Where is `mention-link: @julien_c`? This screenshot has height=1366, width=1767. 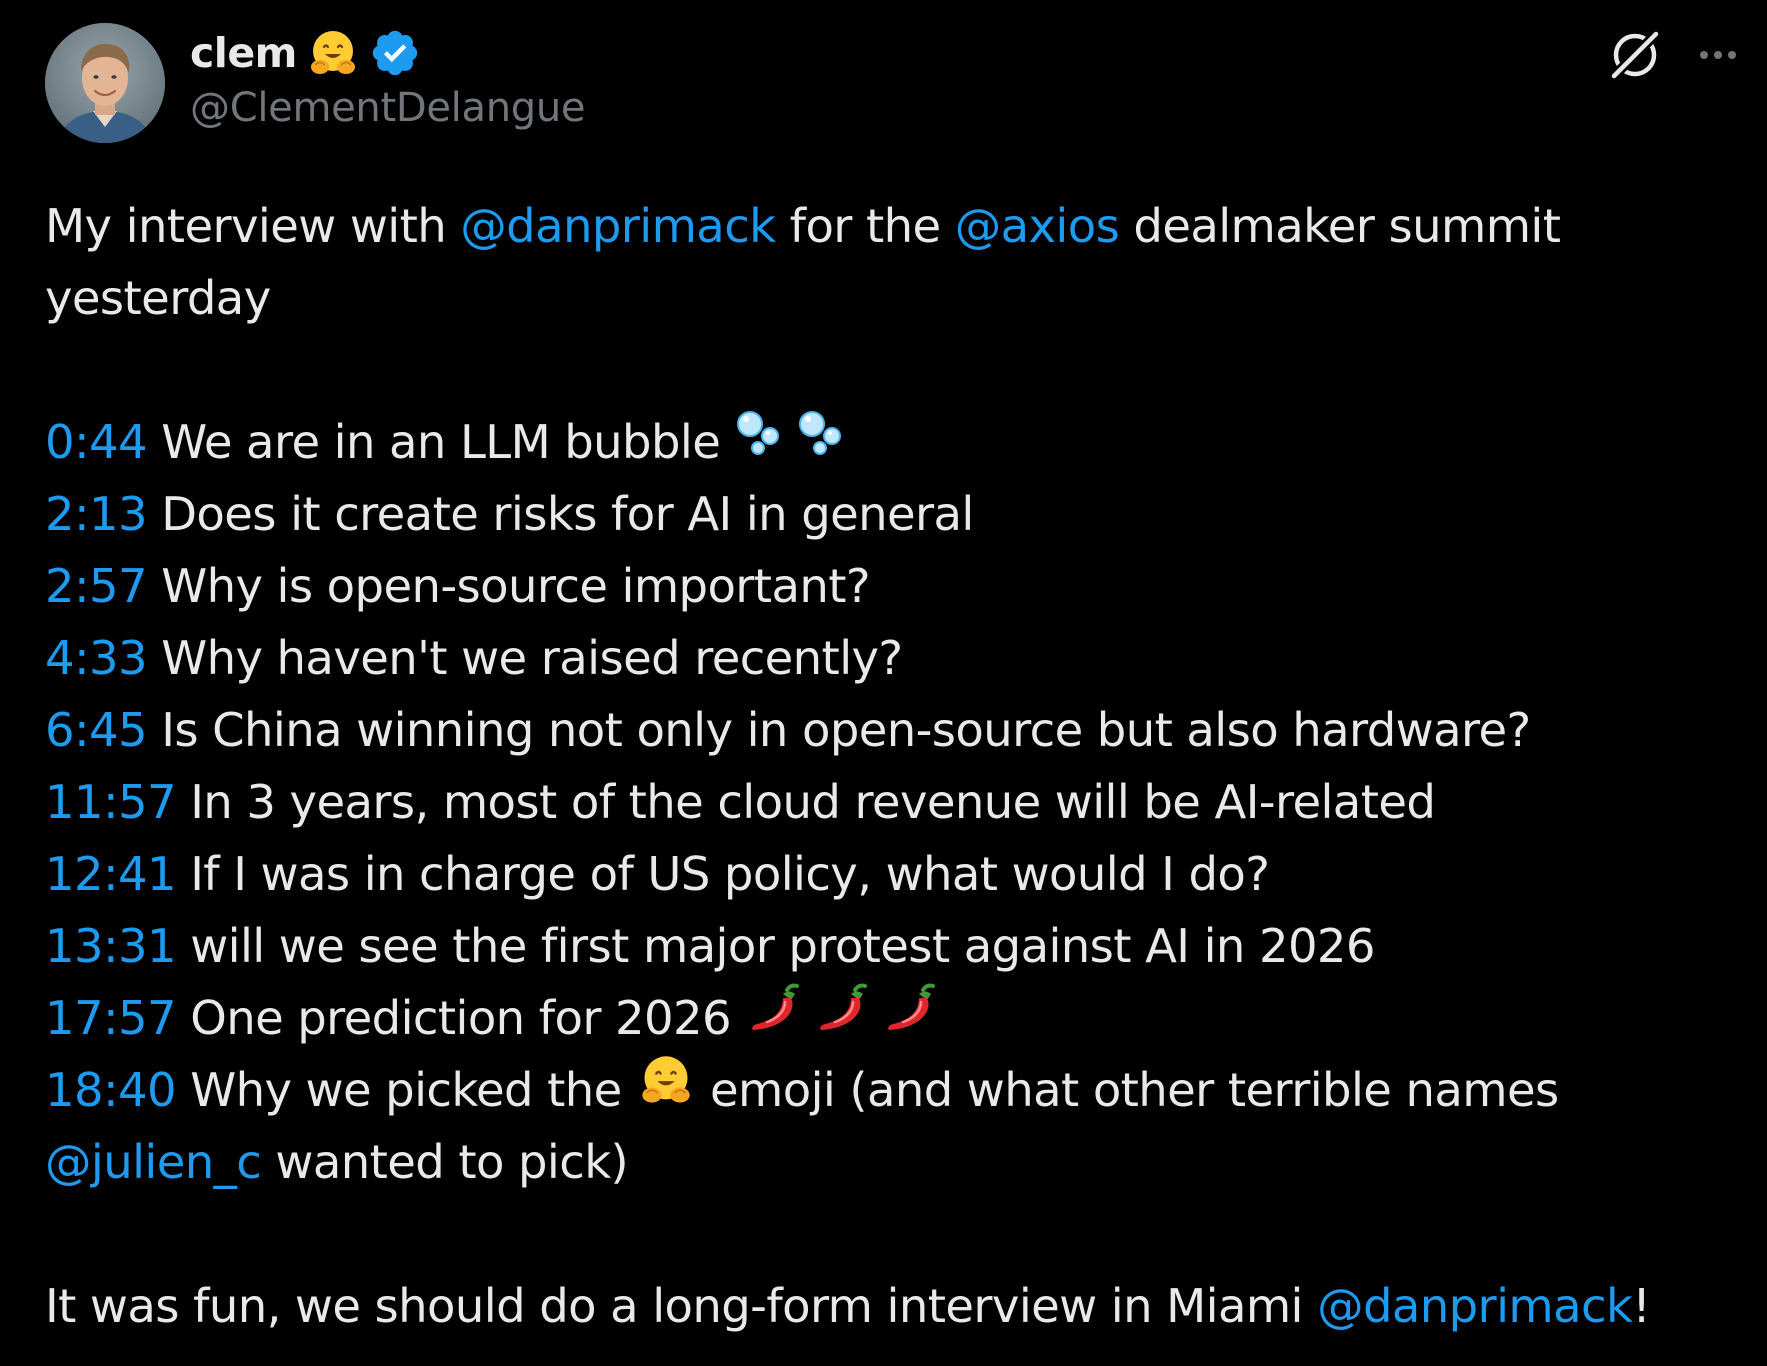 mention-link: @julien_c is located at coordinates (153, 1162).